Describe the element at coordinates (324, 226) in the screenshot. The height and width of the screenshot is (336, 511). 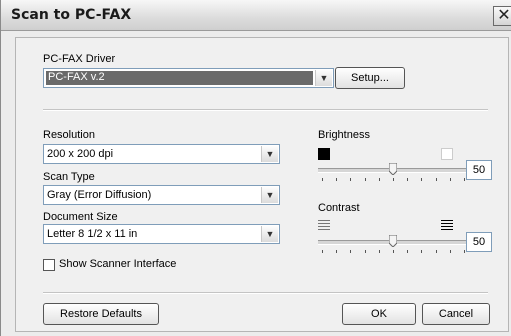
I see `low-contrast-icon` at that location.